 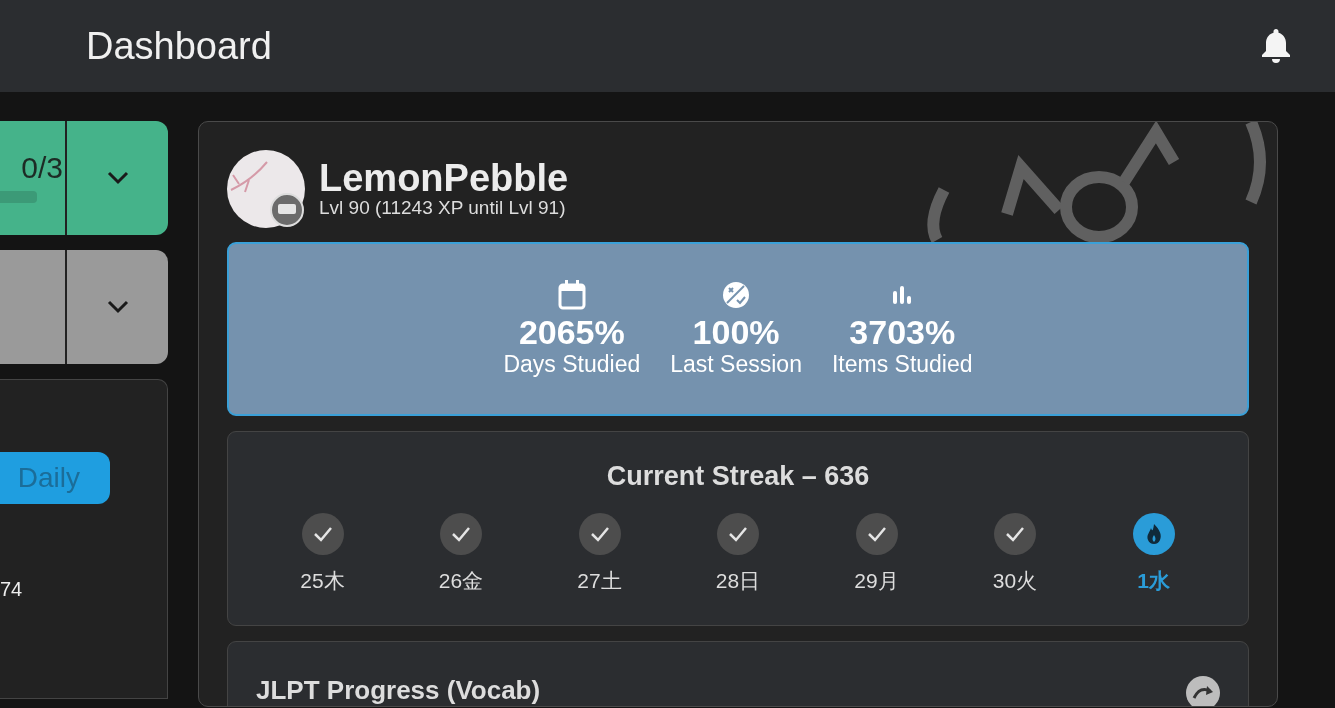 What do you see at coordinates (572, 364) in the screenshot?
I see `stat-label: Days Studied` at bounding box center [572, 364].